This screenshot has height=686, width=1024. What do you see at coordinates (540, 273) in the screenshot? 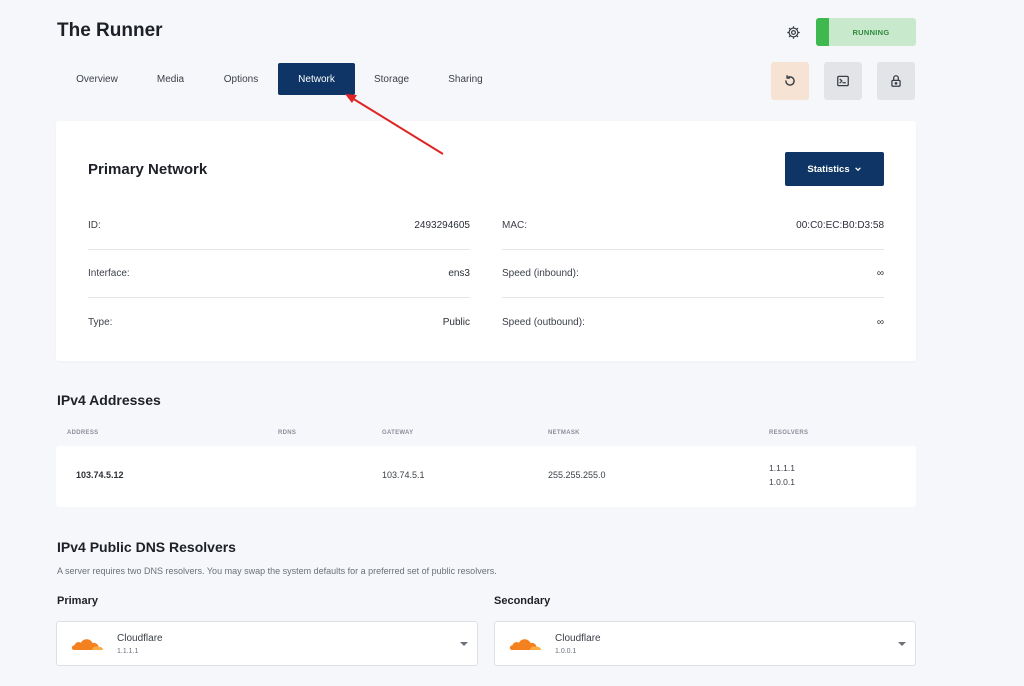
I see `network-speed-in-label: Speed (inbound):` at bounding box center [540, 273].